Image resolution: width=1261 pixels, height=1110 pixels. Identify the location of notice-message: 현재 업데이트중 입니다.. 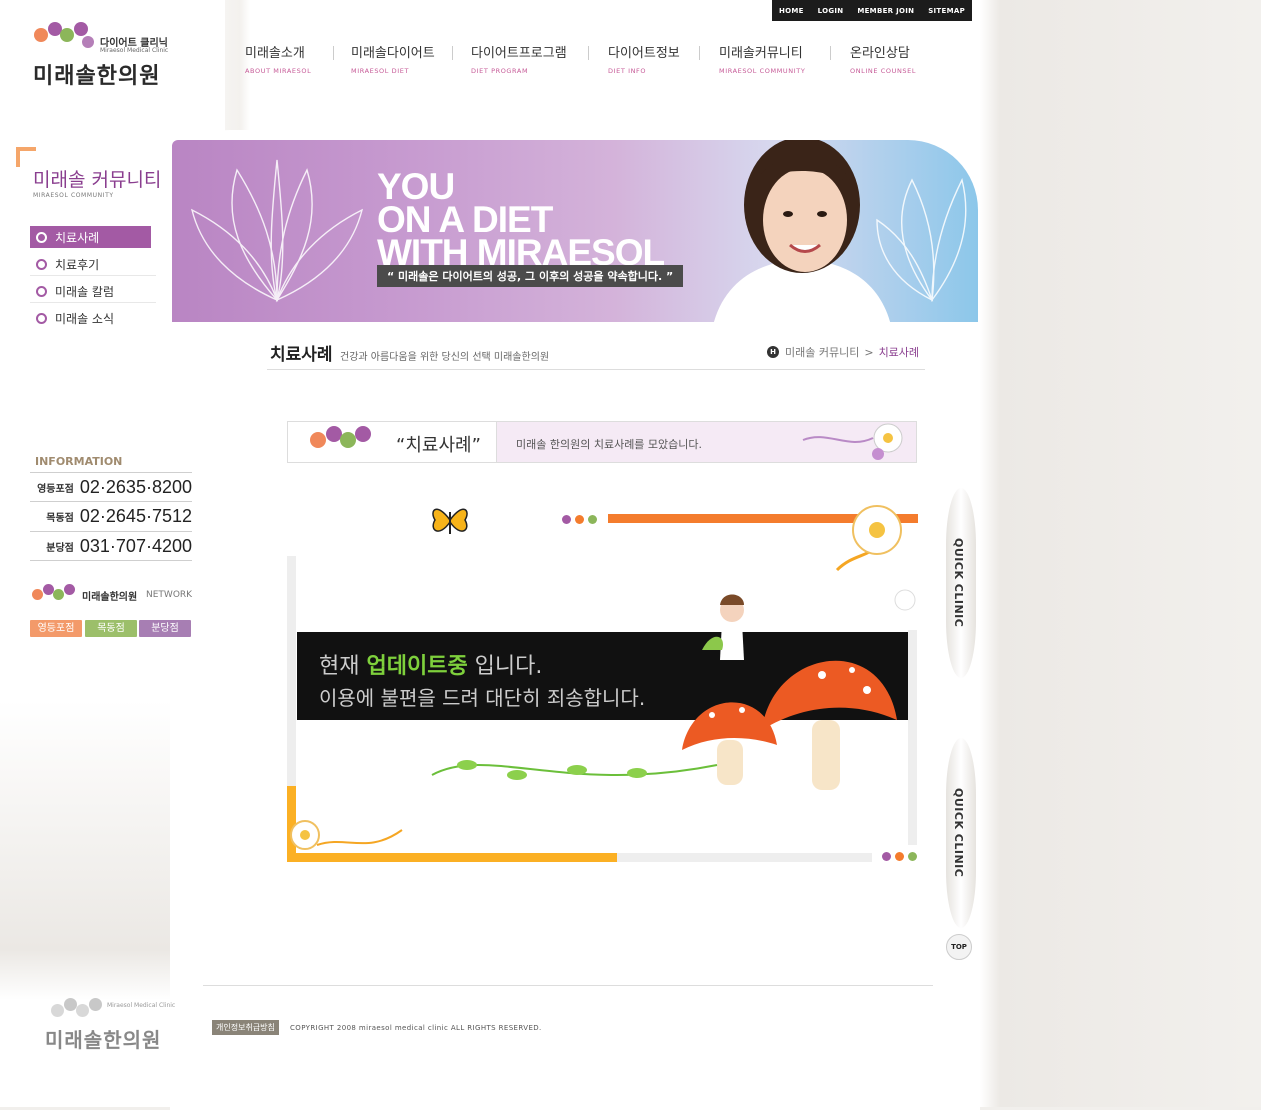
(430, 664).